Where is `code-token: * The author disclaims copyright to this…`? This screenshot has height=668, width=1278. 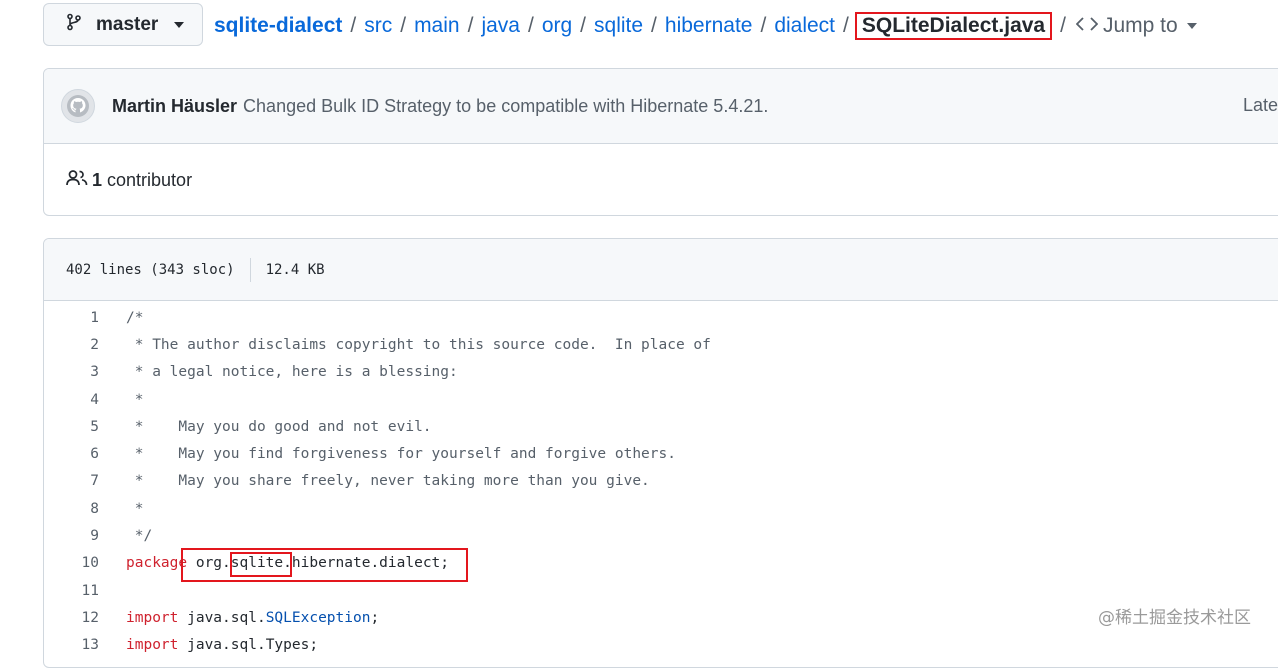
code-token: * The author disclaims copyright to this… is located at coordinates (418, 344).